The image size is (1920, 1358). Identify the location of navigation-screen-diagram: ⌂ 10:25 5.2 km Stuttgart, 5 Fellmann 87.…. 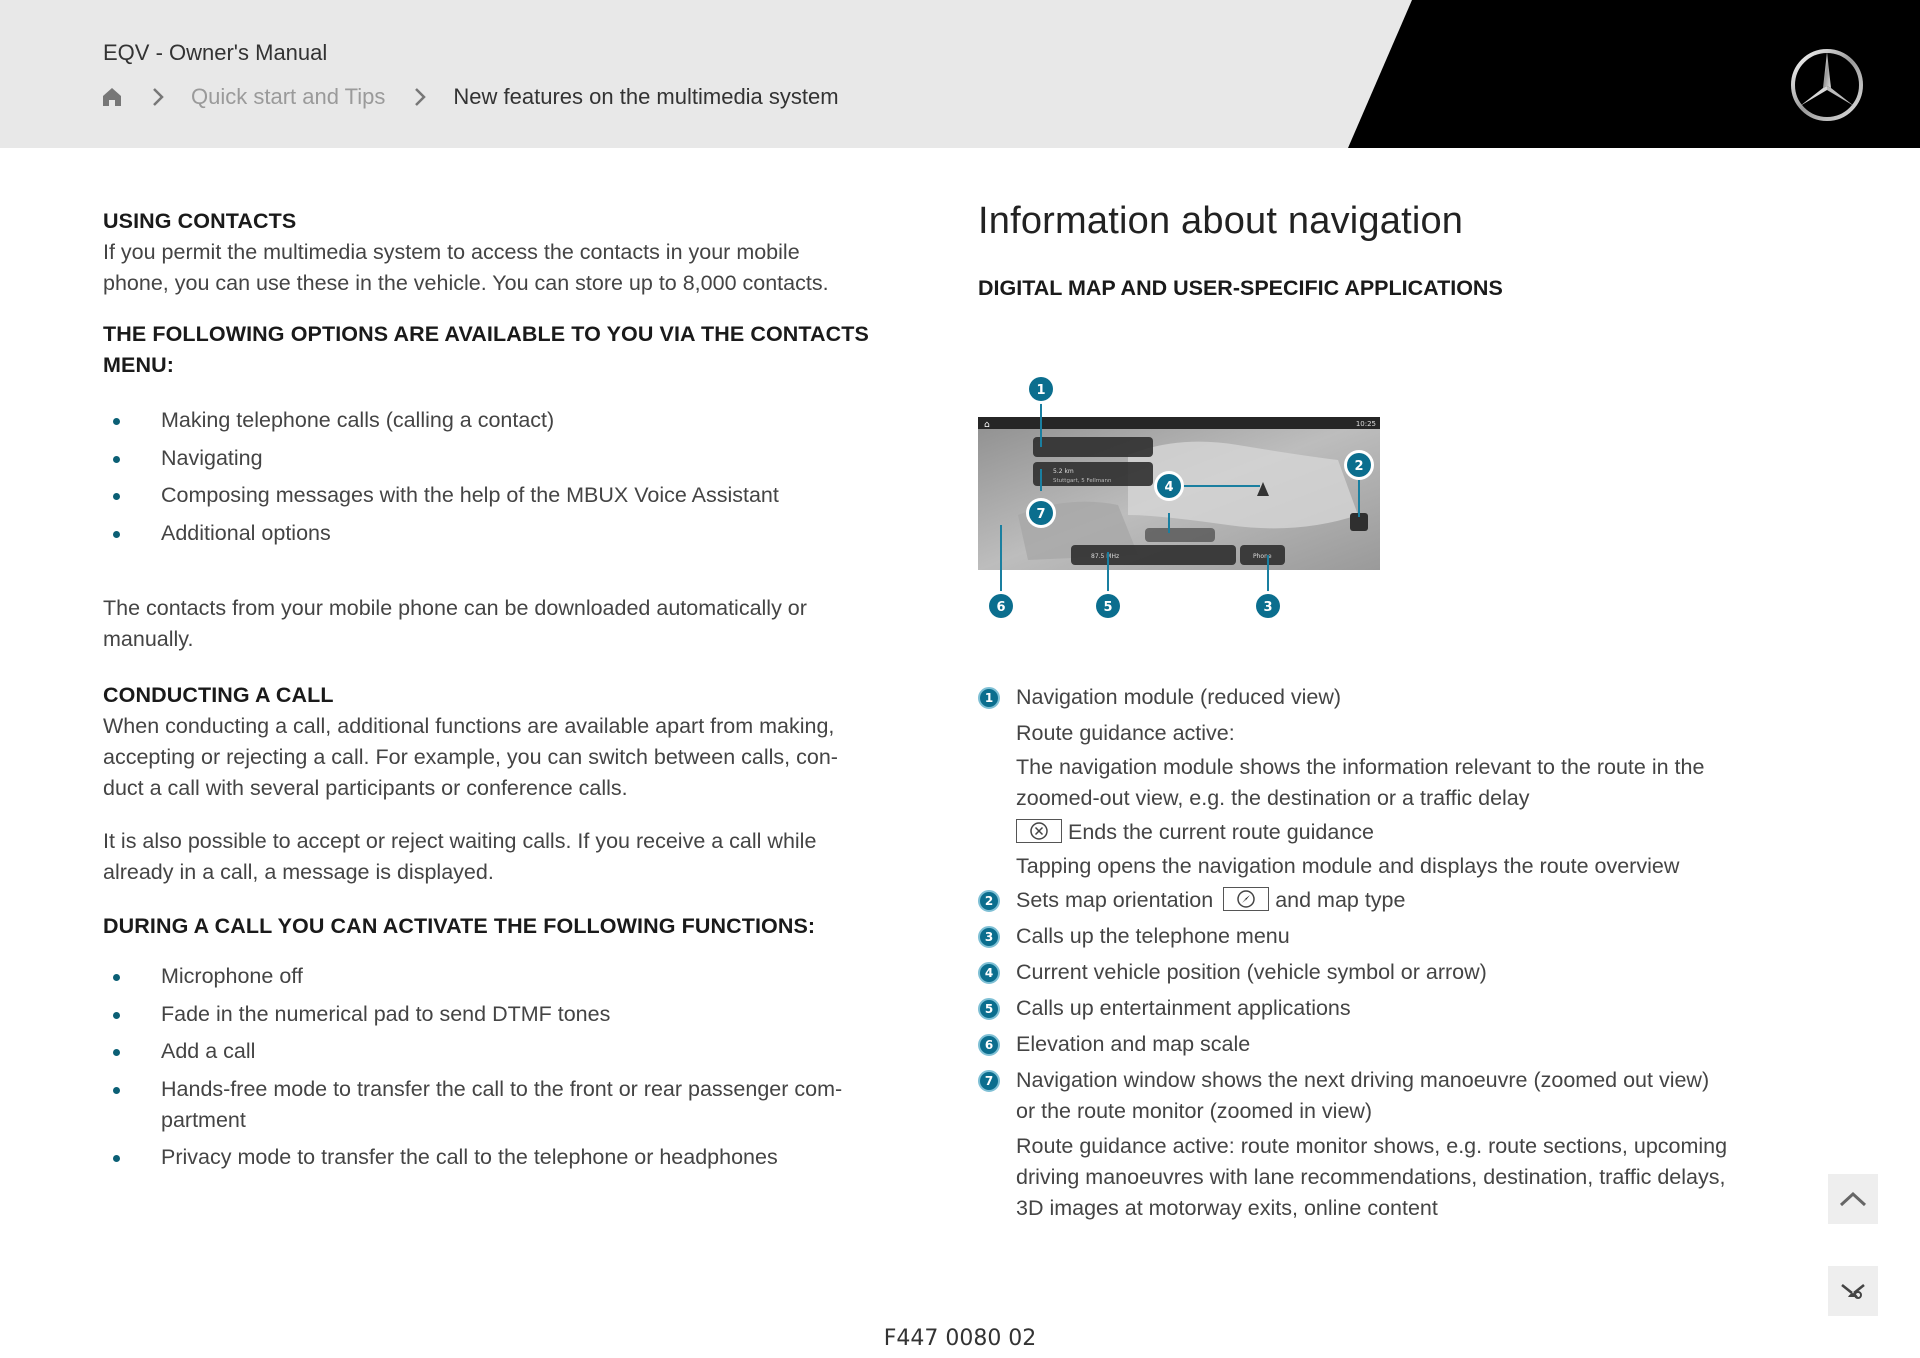
(1179, 497).